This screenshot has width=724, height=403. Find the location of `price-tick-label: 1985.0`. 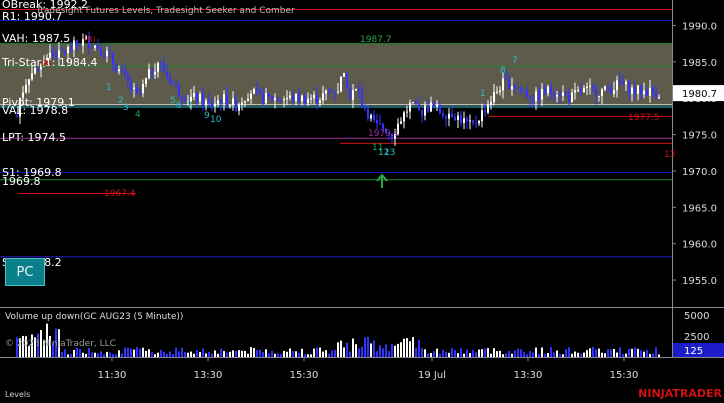

price-tick-label: 1985.0 is located at coordinates (699, 63).